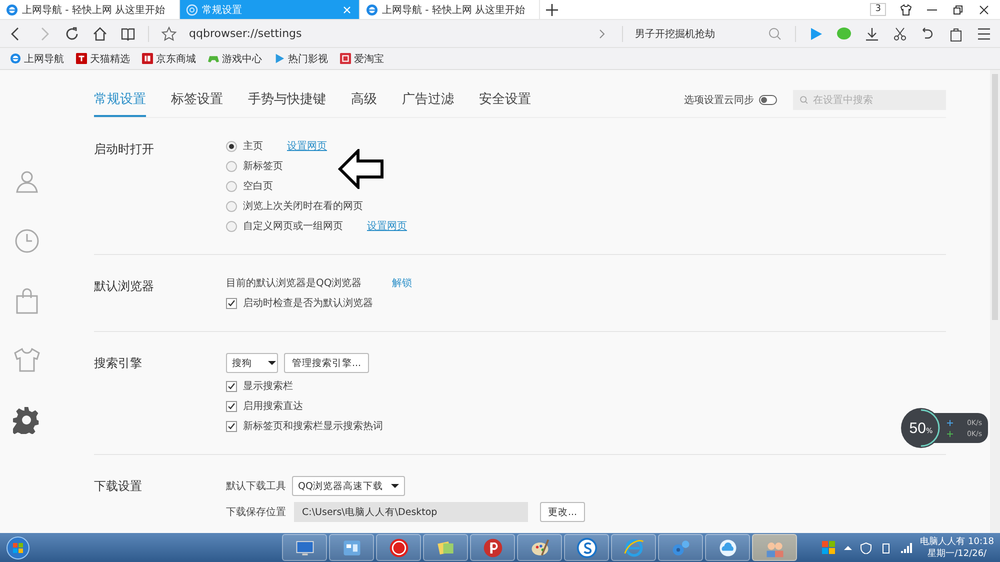  What do you see at coordinates (124, 149) in the screenshot?
I see `section-title: 启动时打开` at bounding box center [124, 149].